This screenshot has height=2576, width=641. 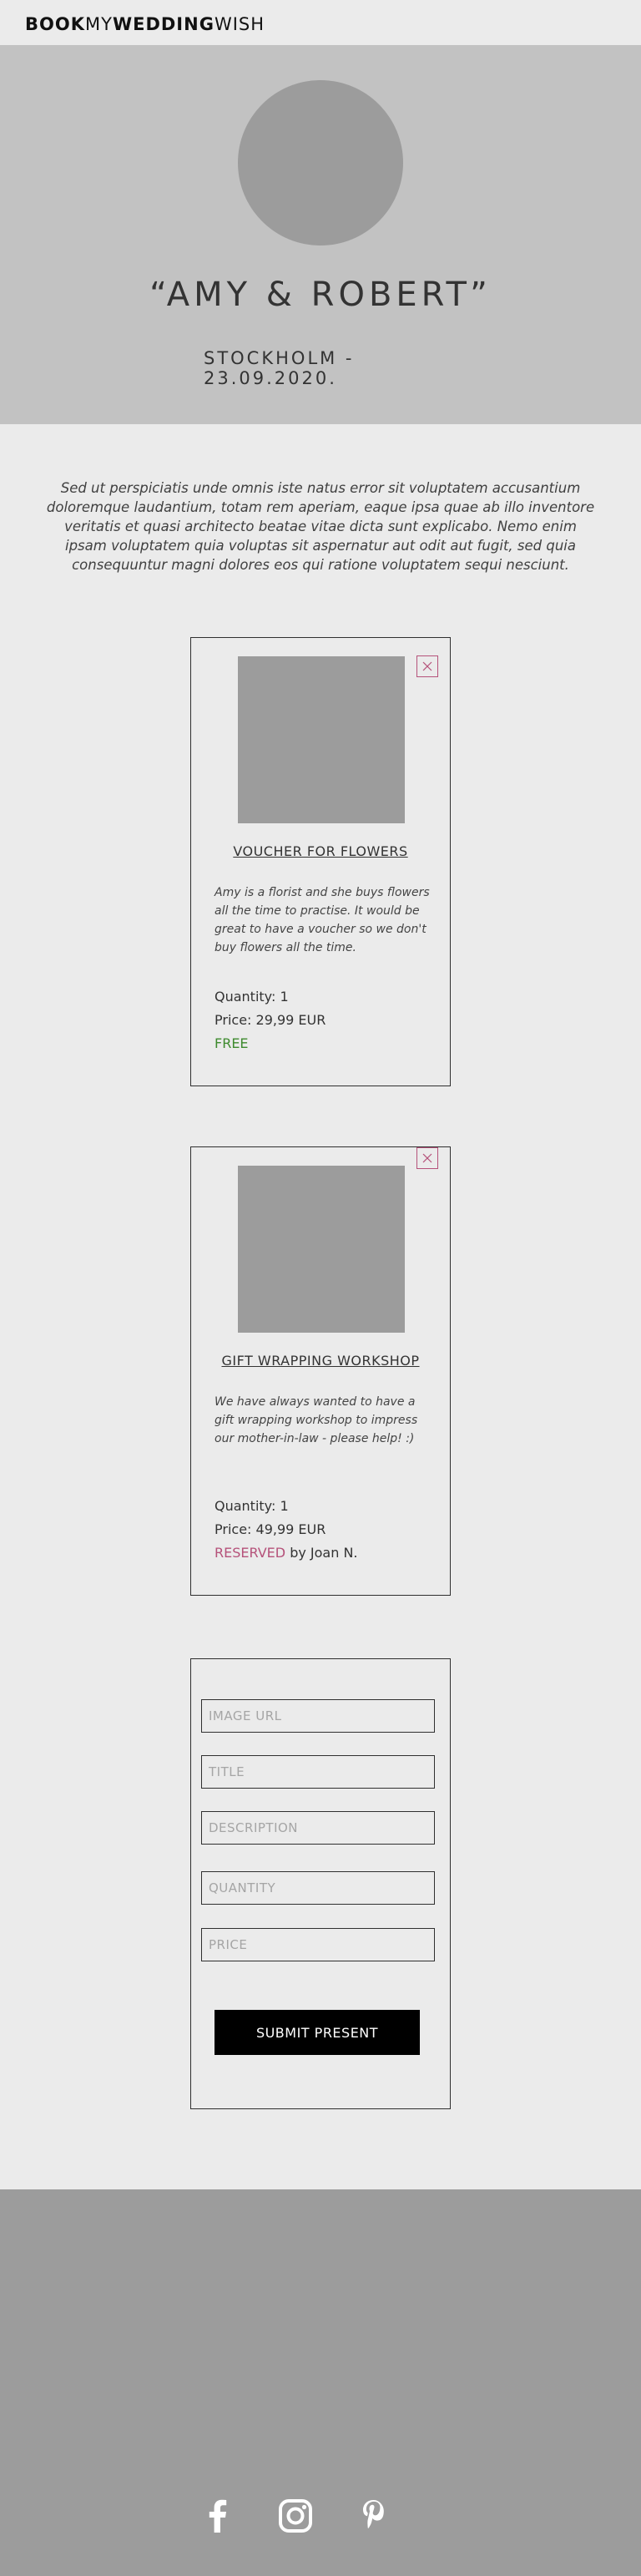 I want to click on facebook-icon, so click(x=218, y=2516).